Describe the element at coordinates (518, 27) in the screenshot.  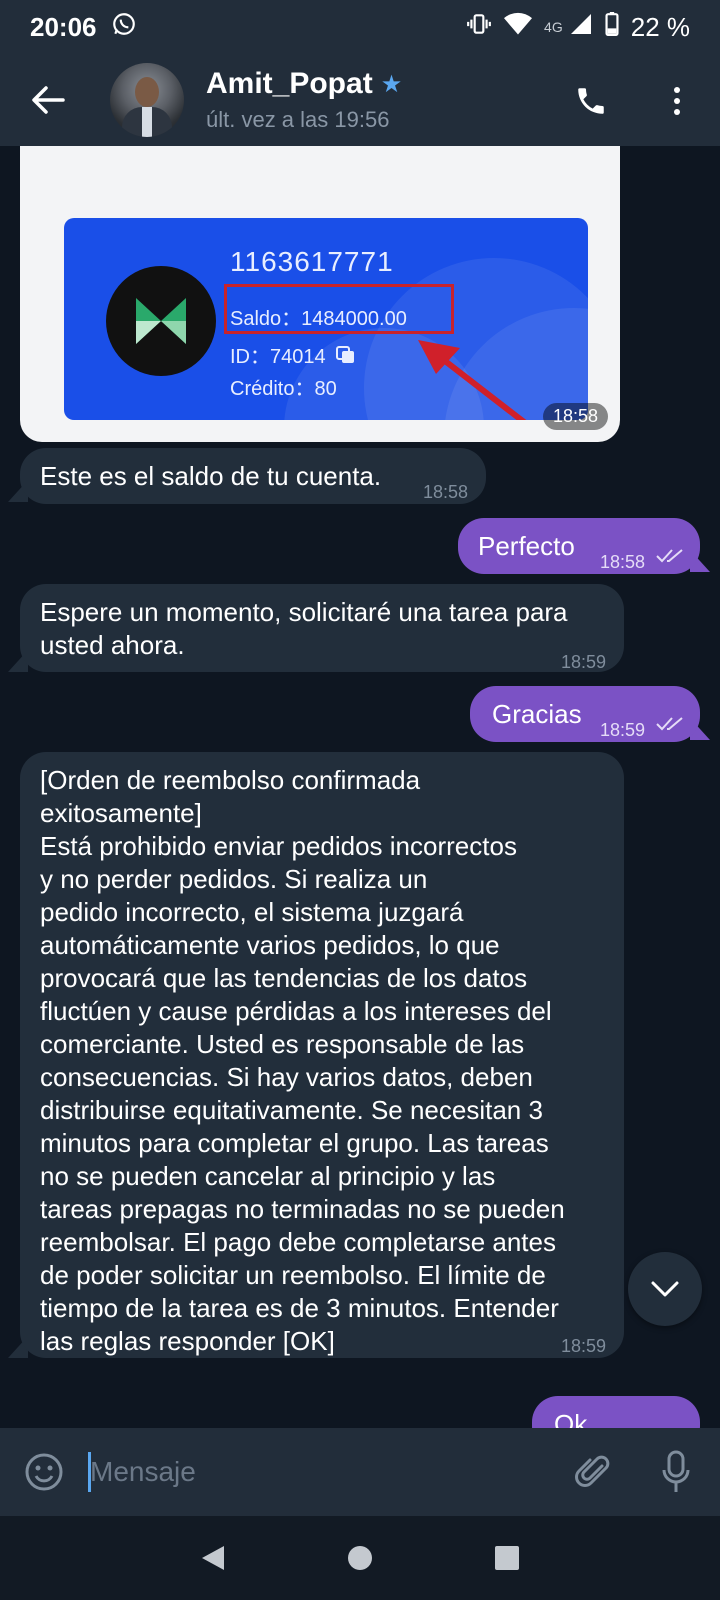
I see `wifi-icon` at that location.